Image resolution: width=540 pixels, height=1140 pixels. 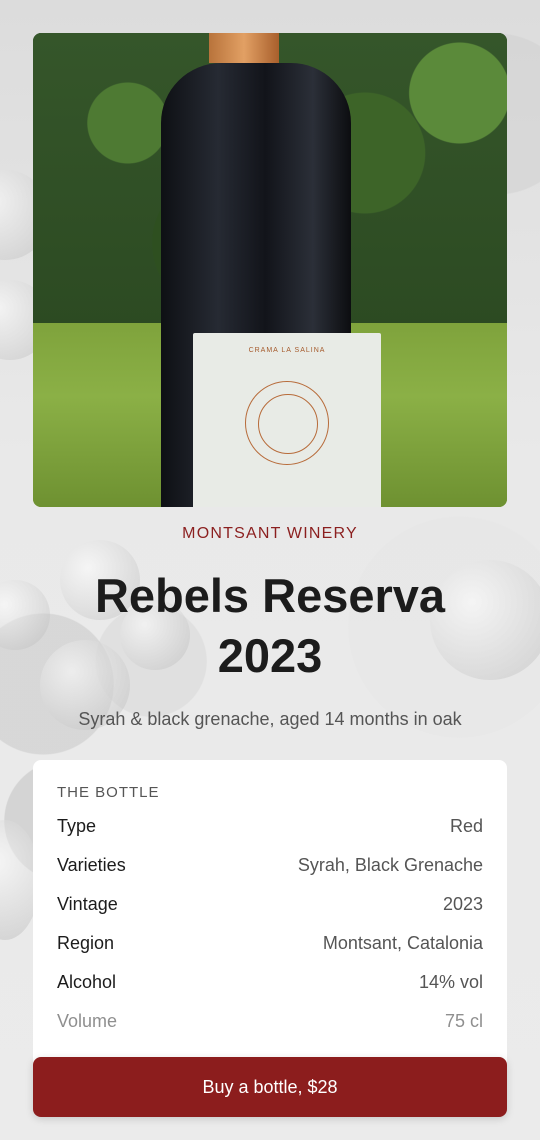 I want to click on spec-value: Syrah, Black Grenache, so click(x=390, y=865).